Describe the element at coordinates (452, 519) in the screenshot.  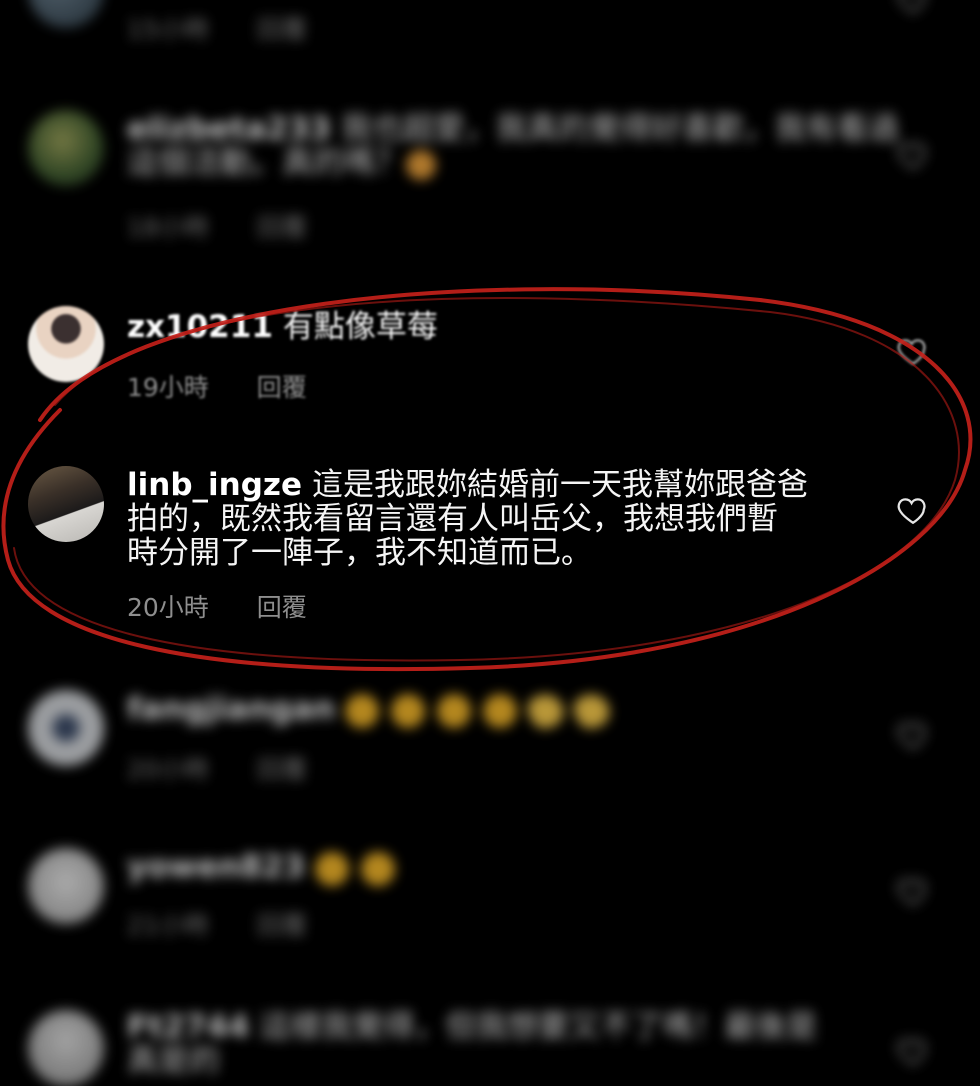
I see `comment-text: 拍的，既然我看留言還有人叫岳父，我想我們暫` at that location.